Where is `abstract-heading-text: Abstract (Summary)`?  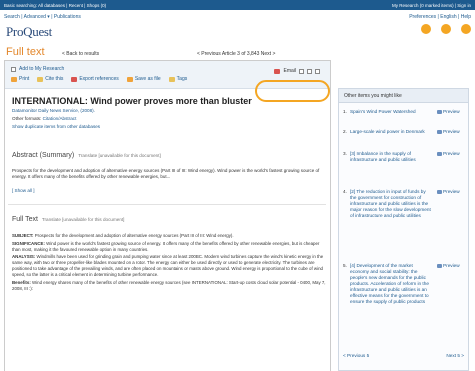 abstract-heading-text: Abstract (Summary) is located at coordinates (43, 155).